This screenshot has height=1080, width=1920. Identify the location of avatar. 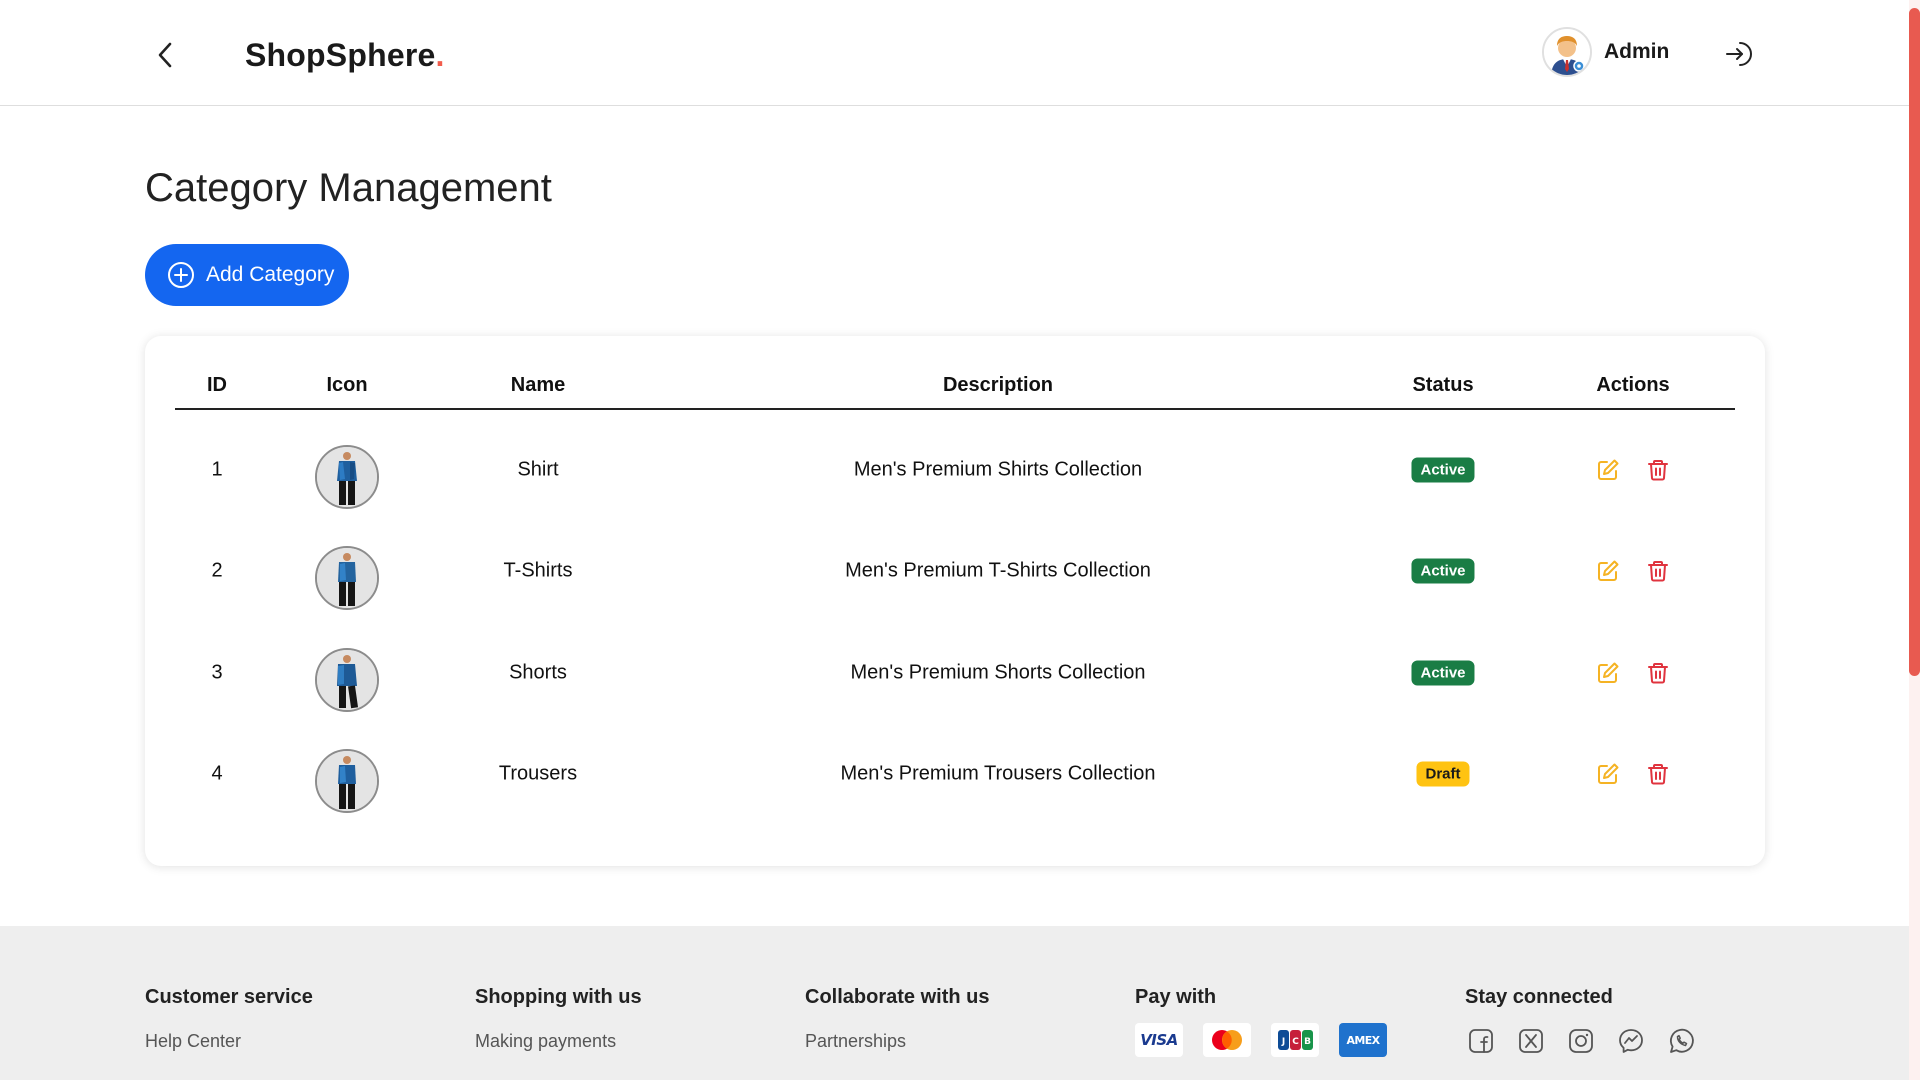
(1567, 52).